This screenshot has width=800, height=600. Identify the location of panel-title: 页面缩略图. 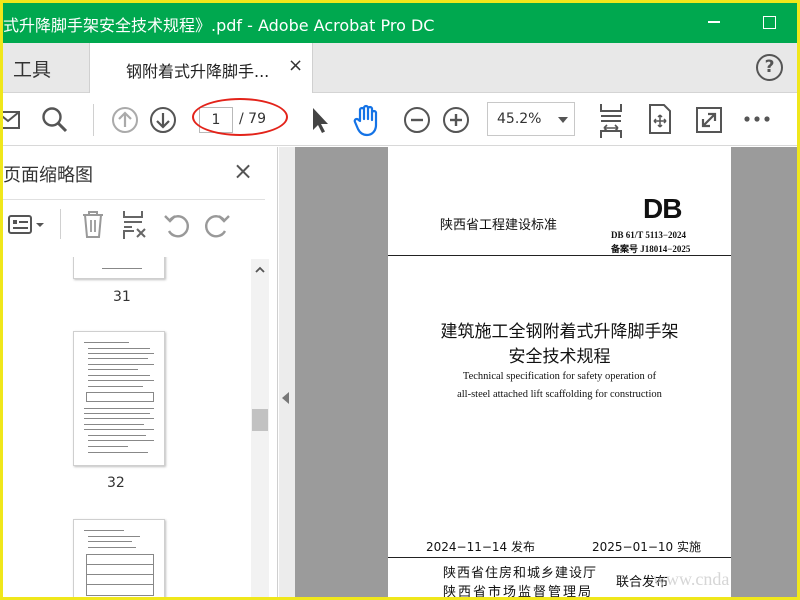
(48, 175).